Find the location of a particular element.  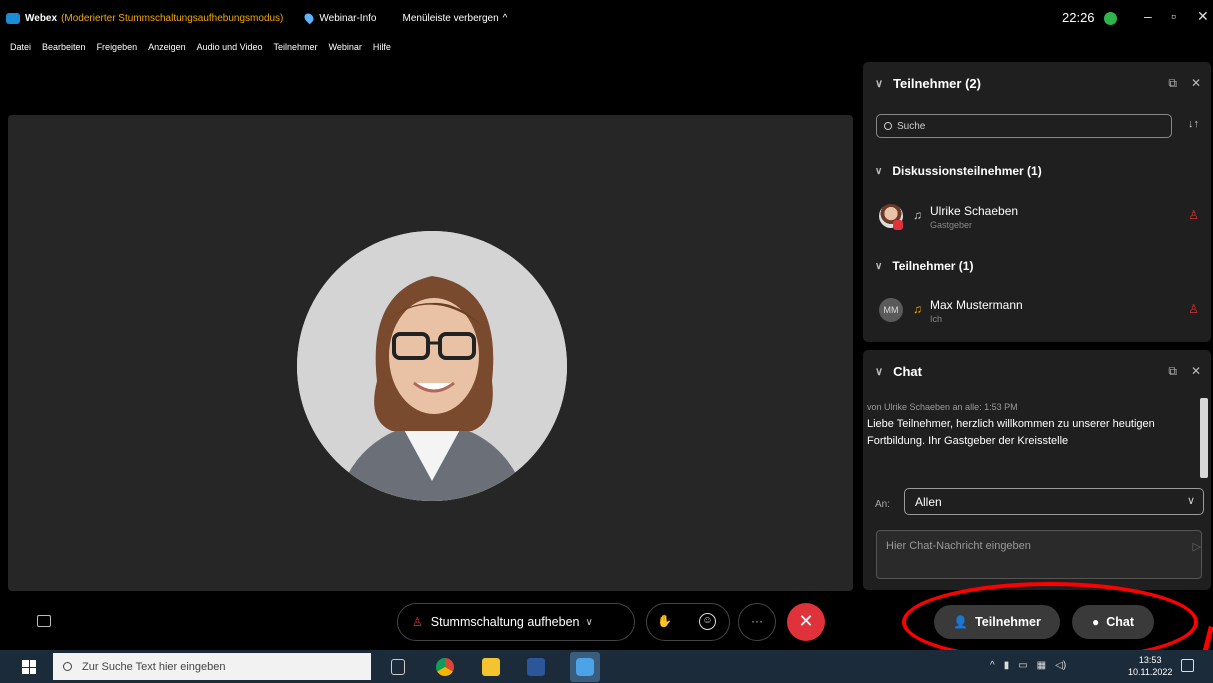

menu-webinar: Webinar is located at coordinates (345, 50).